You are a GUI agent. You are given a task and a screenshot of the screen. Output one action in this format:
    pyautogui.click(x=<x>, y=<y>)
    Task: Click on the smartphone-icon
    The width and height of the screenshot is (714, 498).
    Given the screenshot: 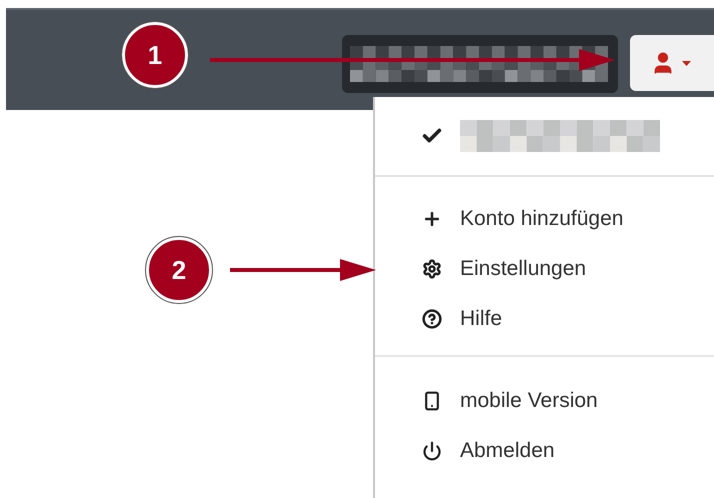 What is the action you would take?
    pyautogui.click(x=432, y=401)
    